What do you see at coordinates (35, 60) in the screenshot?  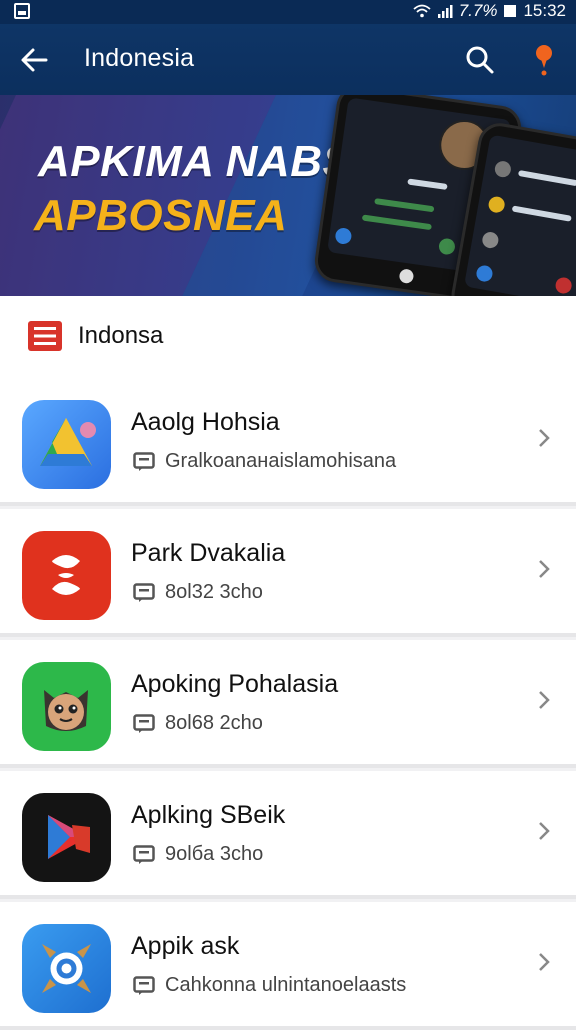 I see `arrow-left-icon` at bounding box center [35, 60].